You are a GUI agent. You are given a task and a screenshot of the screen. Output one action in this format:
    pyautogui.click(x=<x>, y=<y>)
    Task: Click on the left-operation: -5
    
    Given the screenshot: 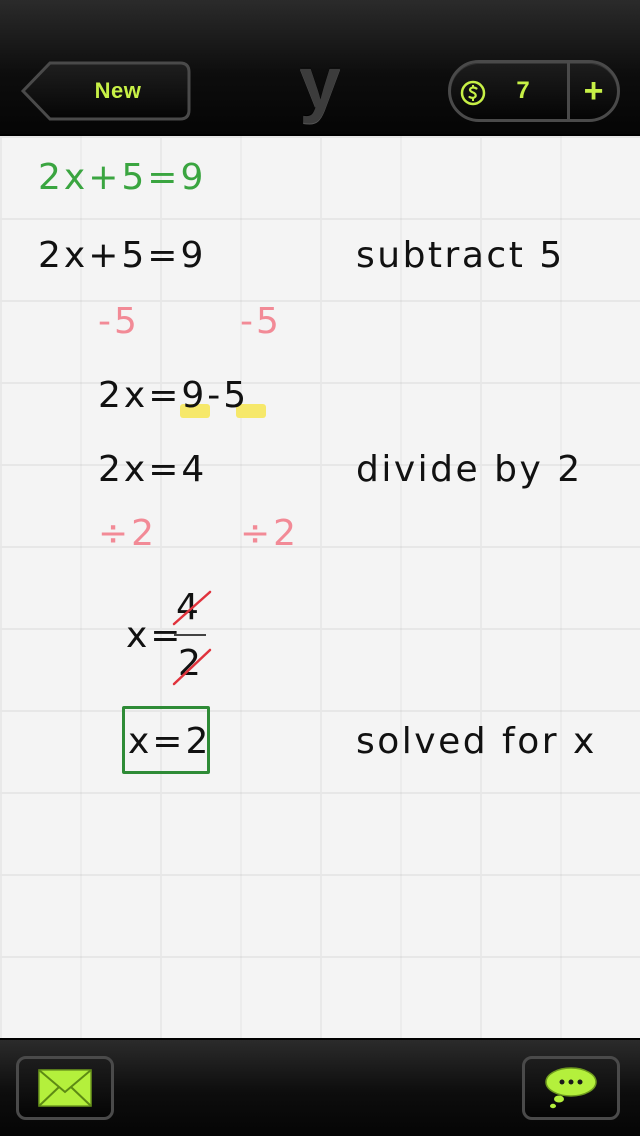 What is the action you would take?
    pyautogui.click(x=119, y=321)
    